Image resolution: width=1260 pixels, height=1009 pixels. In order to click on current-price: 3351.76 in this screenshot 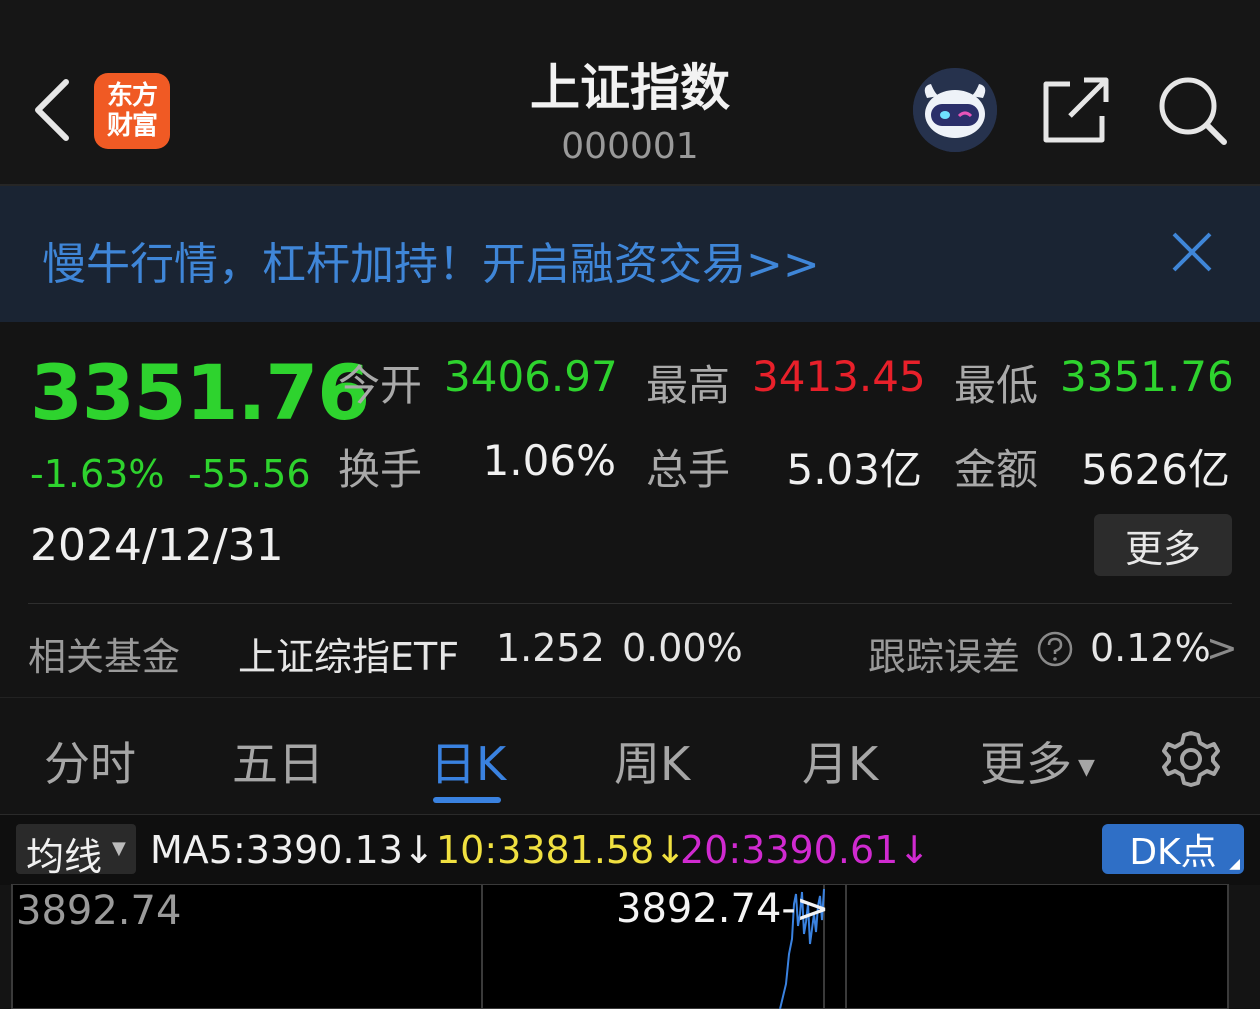, I will do `click(200, 392)`.